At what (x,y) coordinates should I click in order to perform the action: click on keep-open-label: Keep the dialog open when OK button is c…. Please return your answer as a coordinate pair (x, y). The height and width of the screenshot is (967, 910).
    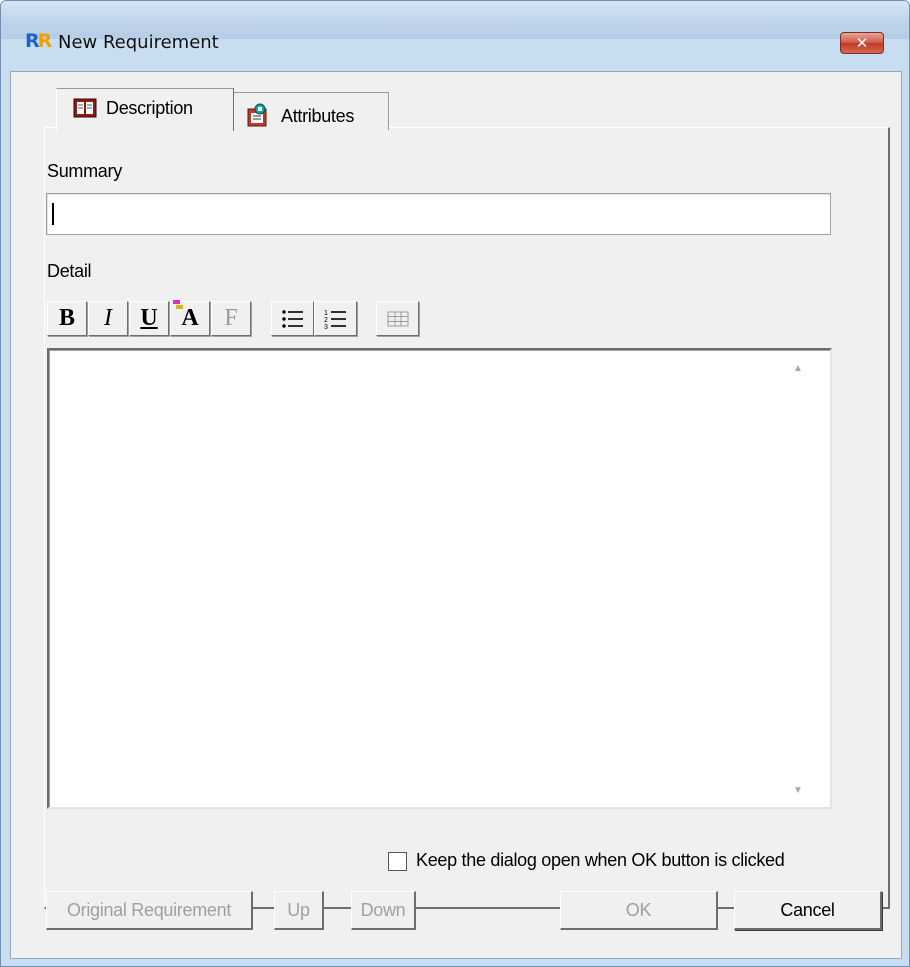
    Looking at the image, I should click on (600, 860).